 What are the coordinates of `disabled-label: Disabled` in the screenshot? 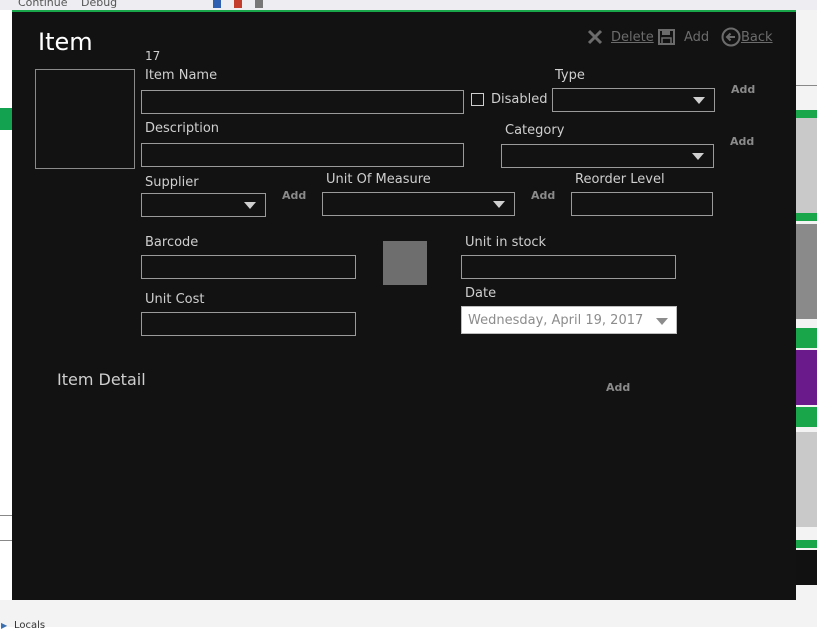 It's located at (519, 99).